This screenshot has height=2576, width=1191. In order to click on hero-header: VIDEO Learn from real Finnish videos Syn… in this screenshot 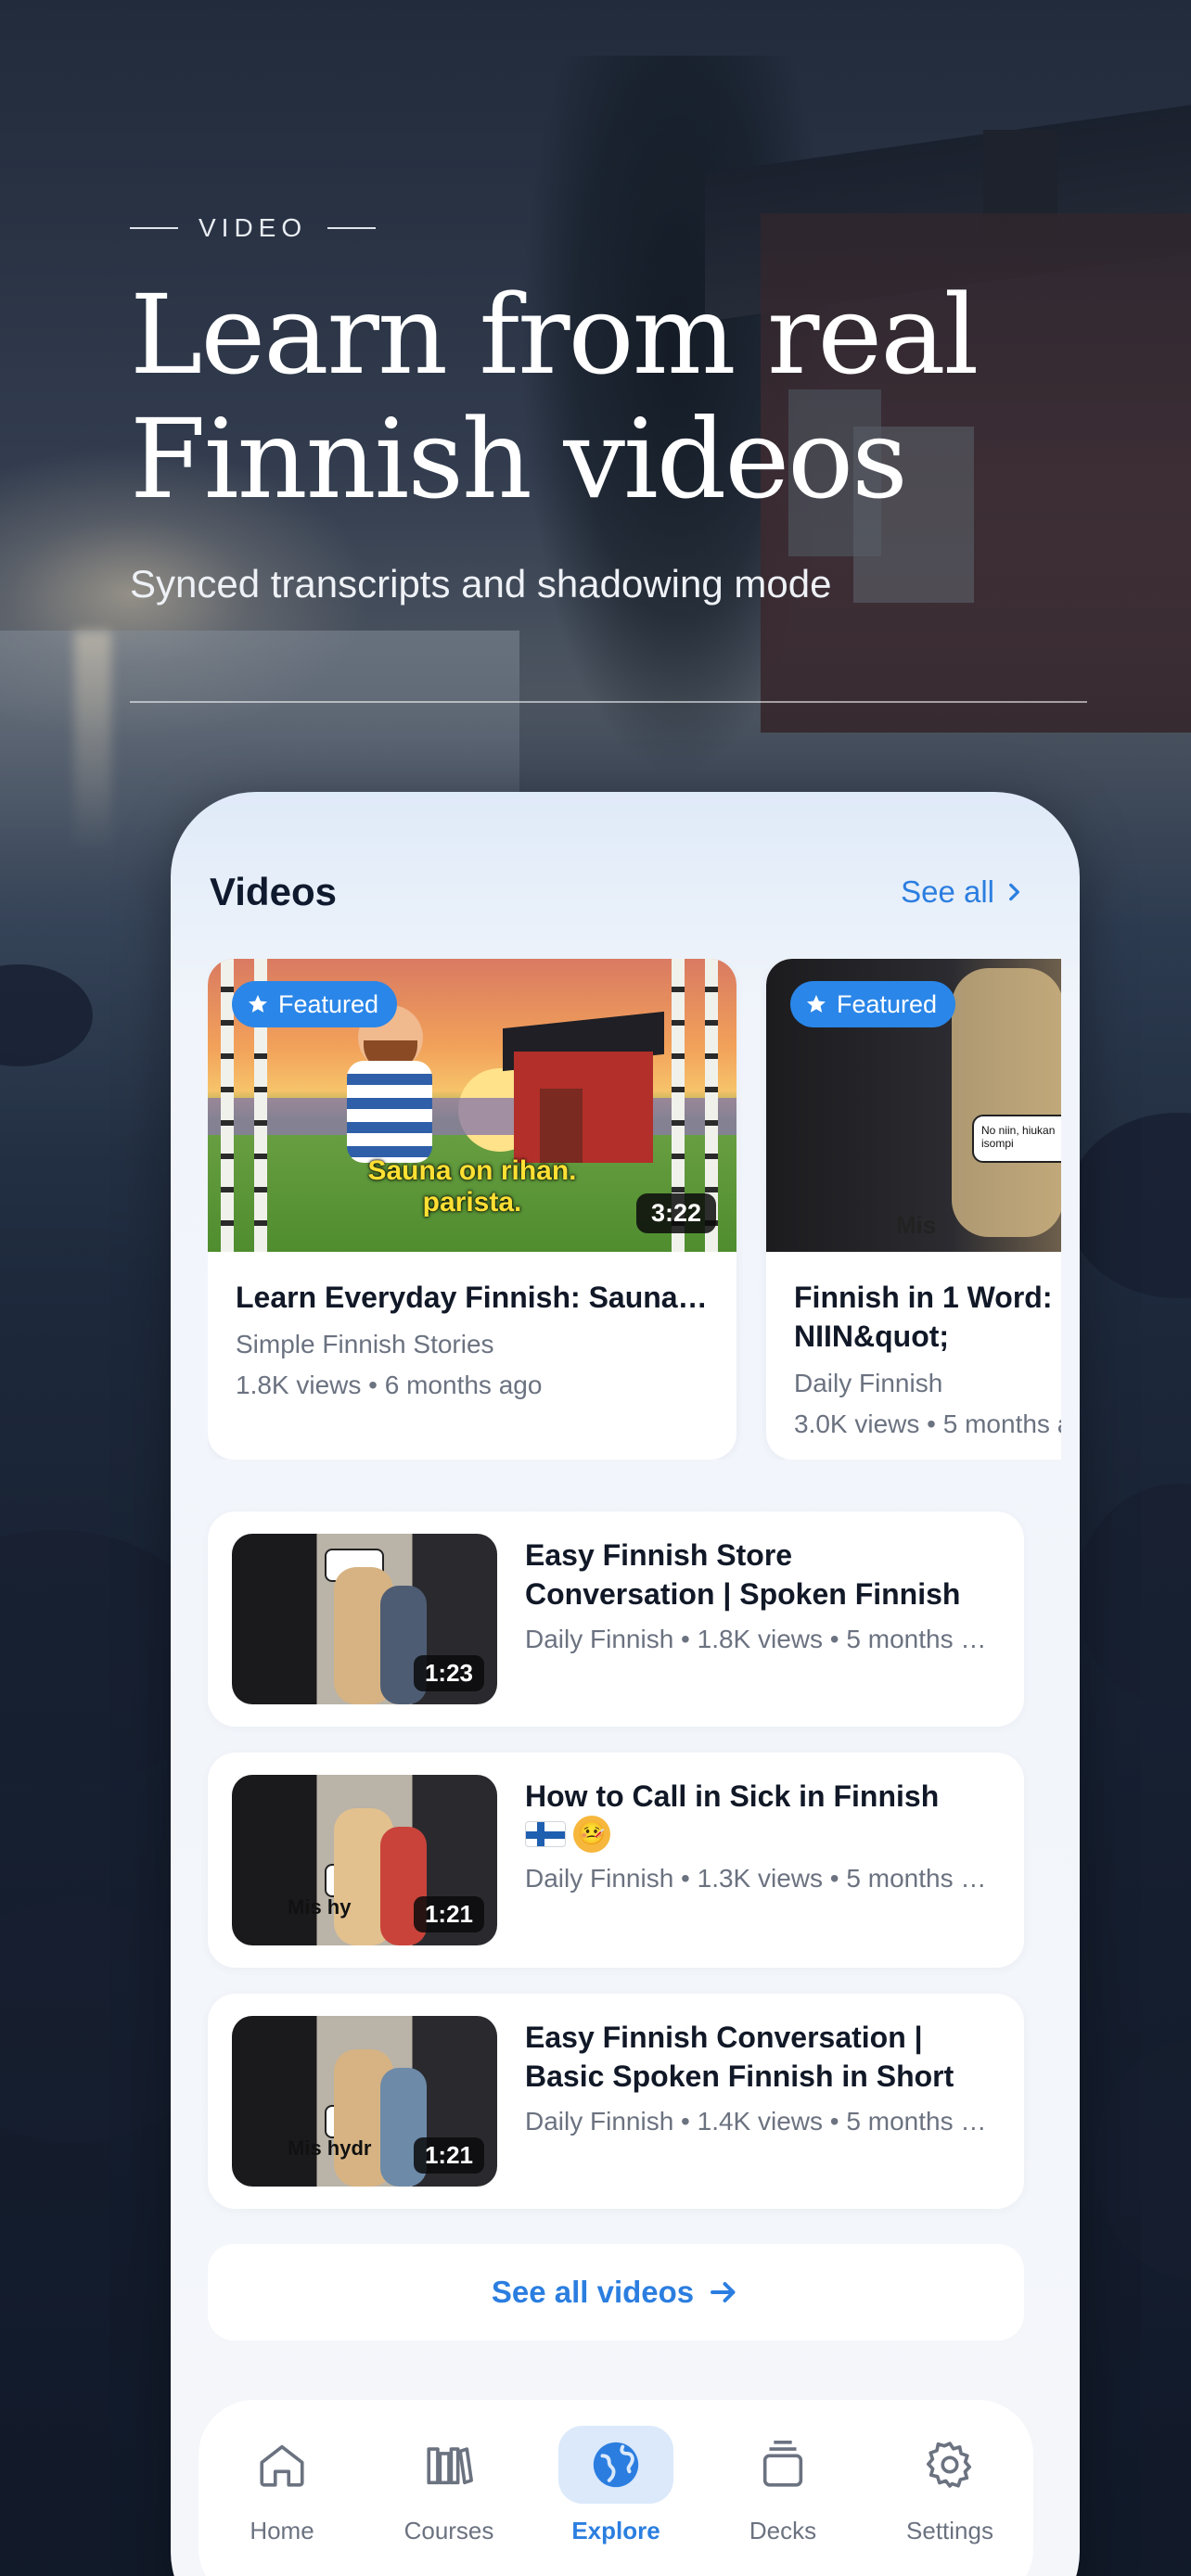, I will do `click(608, 410)`.